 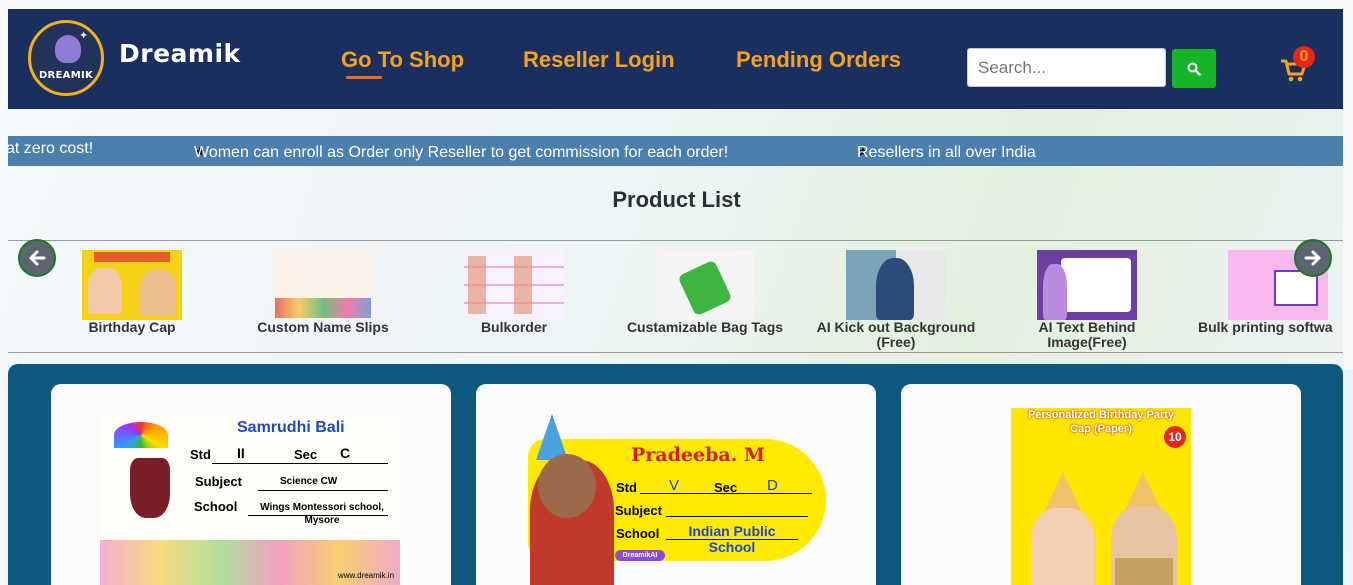 I want to click on logo-text: DREAMIK, so click(x=66, y=75).